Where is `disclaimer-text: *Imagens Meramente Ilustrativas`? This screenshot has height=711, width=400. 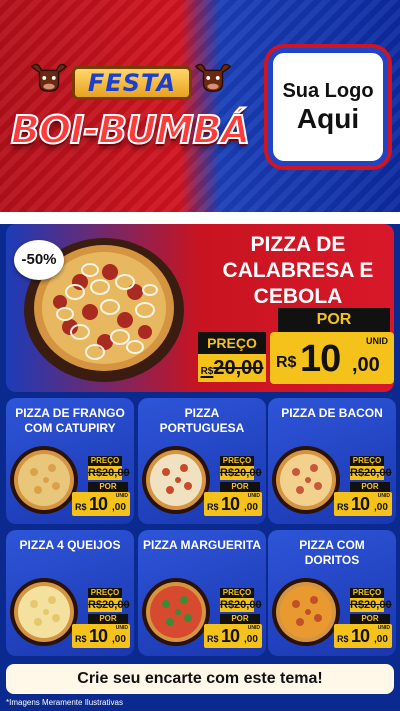 disclaimer-text: *Imagens Meramente Ilustrativas is located at coordinates (64, 702).